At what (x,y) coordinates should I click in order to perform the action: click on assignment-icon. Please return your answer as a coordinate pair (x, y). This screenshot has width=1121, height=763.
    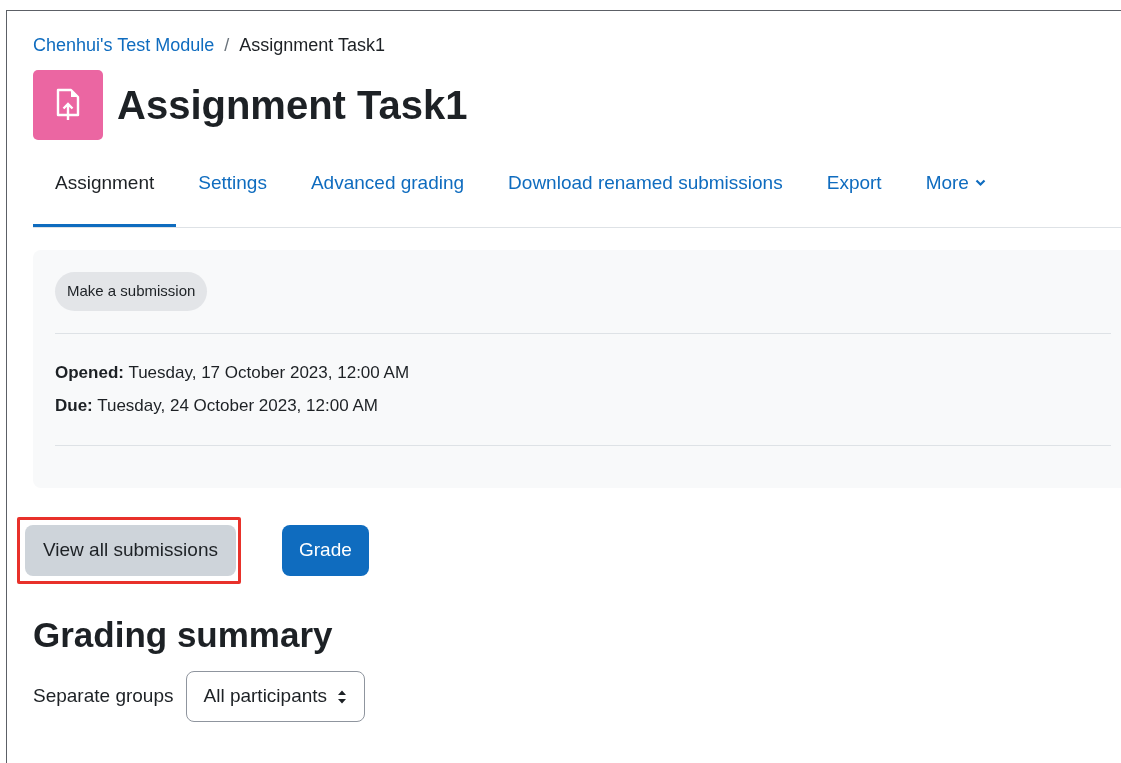
    Looking at the image, I should click on (68, 105).